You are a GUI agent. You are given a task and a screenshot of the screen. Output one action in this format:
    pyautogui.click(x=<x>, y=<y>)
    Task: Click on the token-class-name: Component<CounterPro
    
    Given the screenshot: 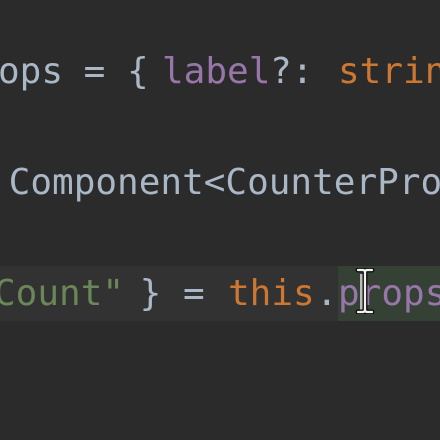 What is the action you would take?
    pyautogui.click(x=220, y=182)
    